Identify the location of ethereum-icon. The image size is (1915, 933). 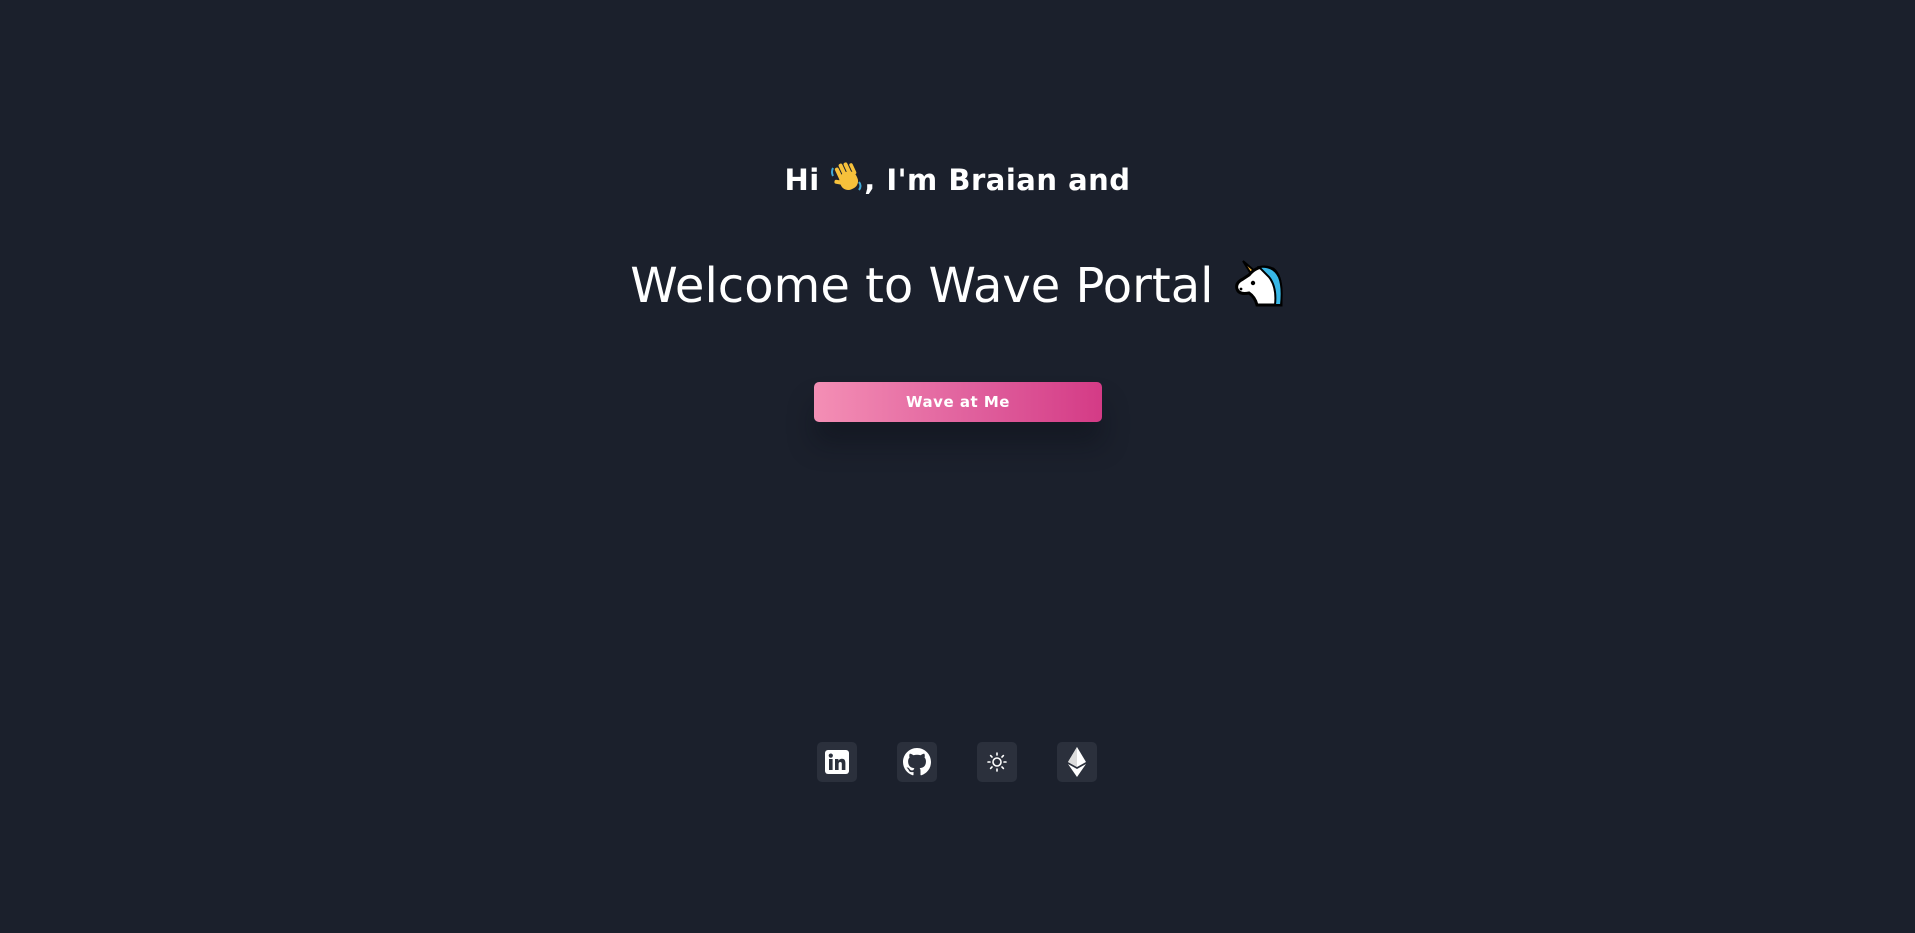
(1077, 762).